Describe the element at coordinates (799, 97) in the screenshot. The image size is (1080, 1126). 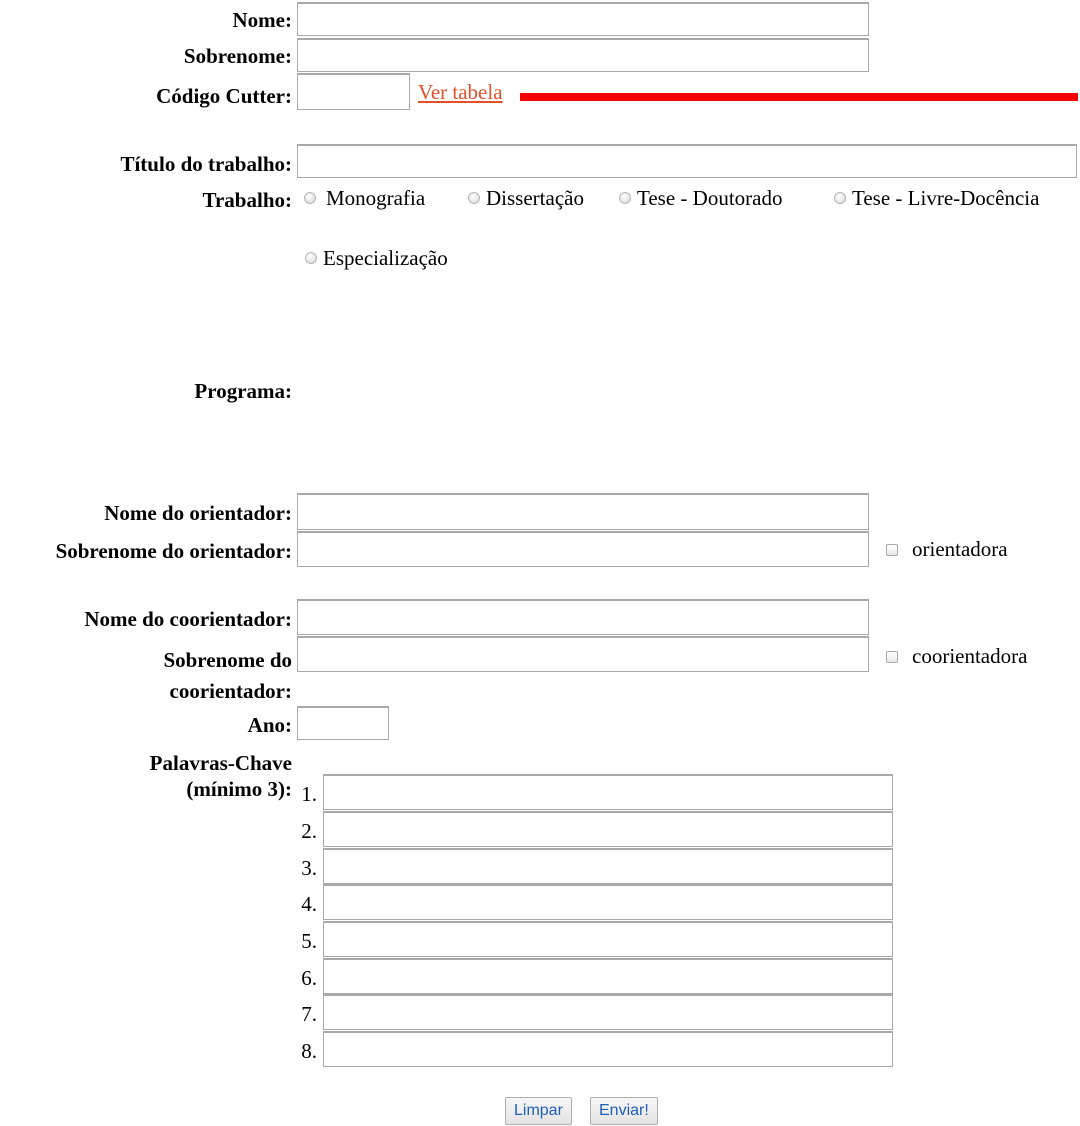
I see `red-annotation-bar` at that location.